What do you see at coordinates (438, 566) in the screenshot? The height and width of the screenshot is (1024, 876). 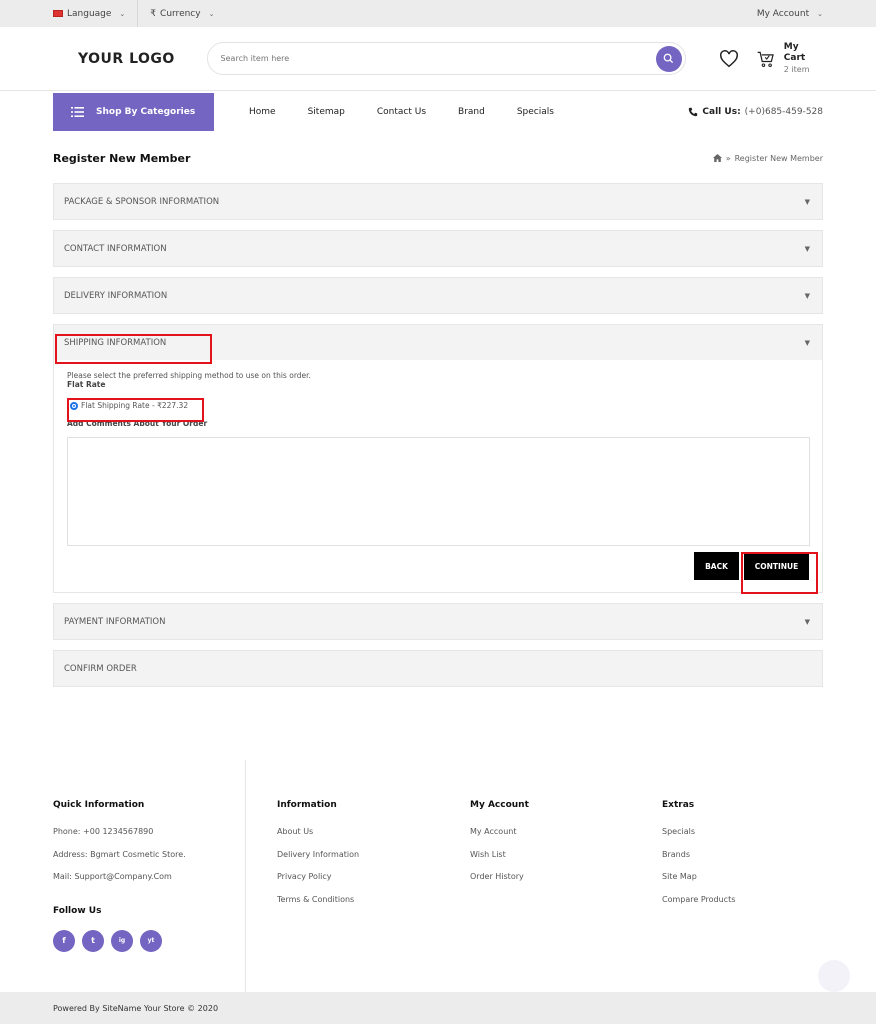 I see `shipping-actions: BACK CONTINUE` at bounding box center [438, 566].